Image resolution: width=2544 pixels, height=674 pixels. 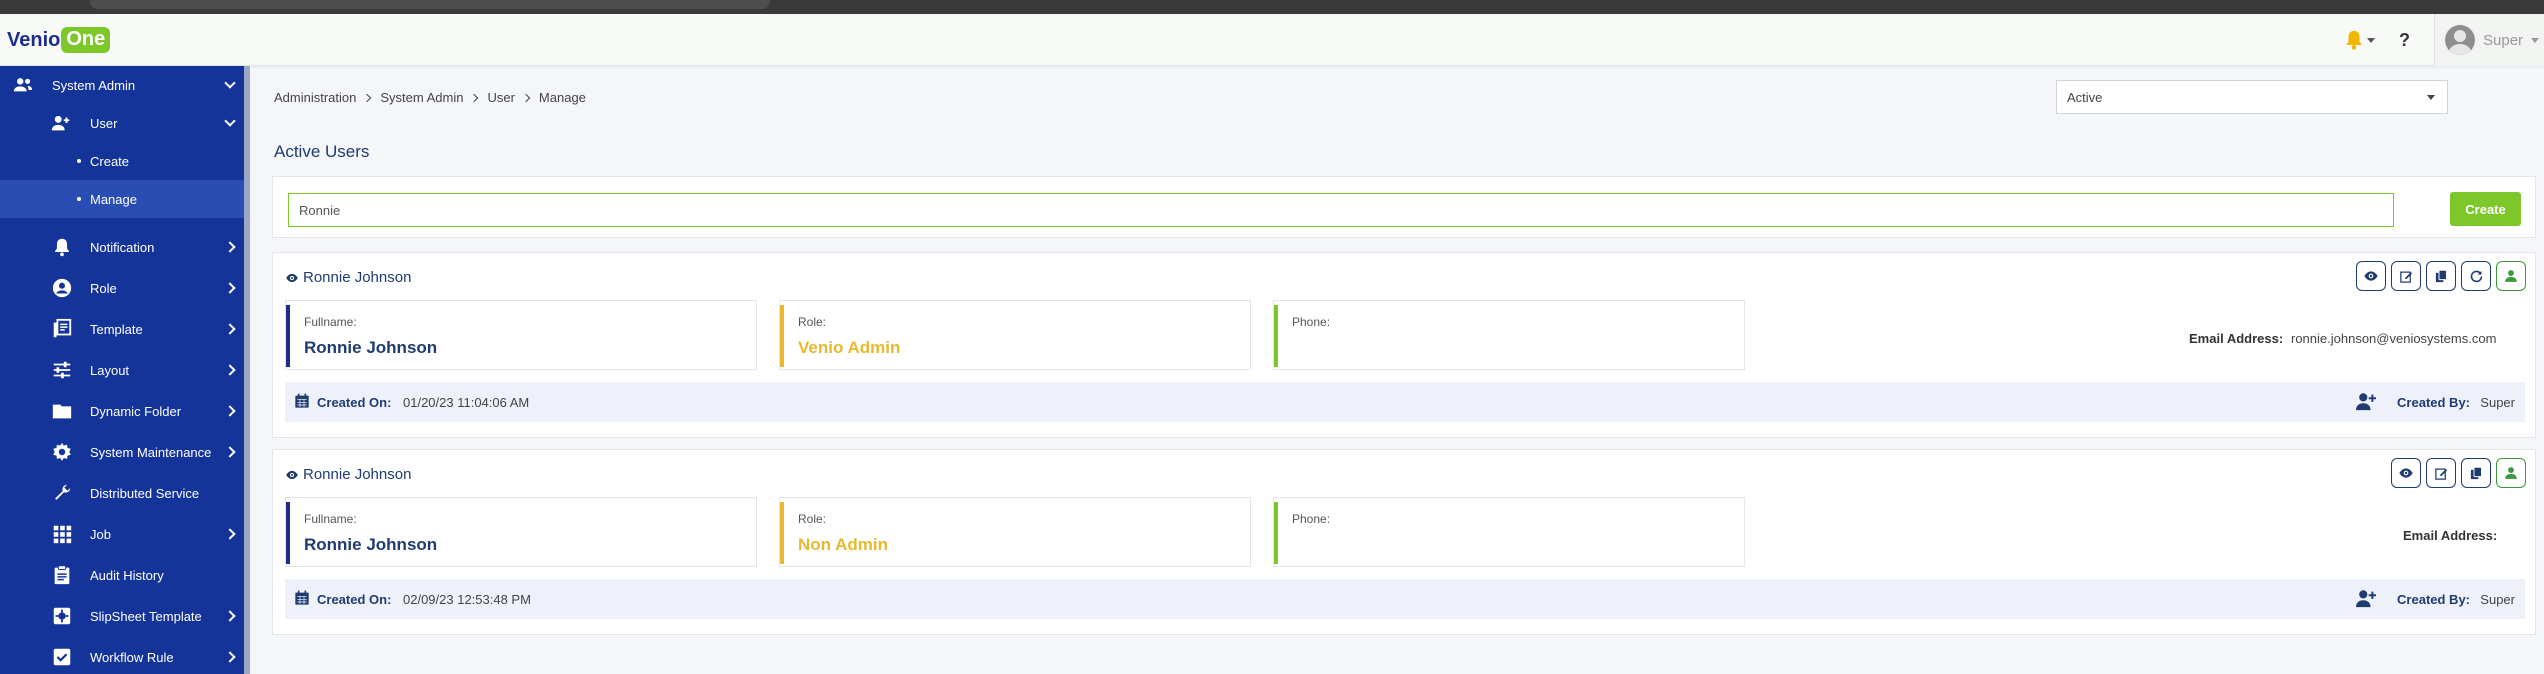 I want to click on notification-button, so click(x=2359, y=40).